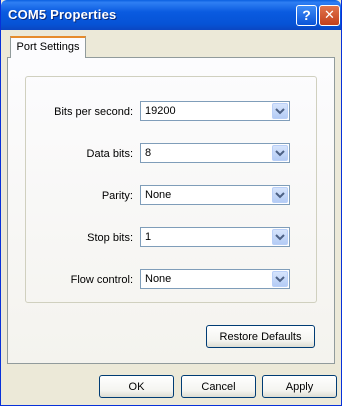  What do you see at coordinates (160, 111) in the screenshot?
I see `bits-per-second-value: 19200` at bounding box center [160, 111].